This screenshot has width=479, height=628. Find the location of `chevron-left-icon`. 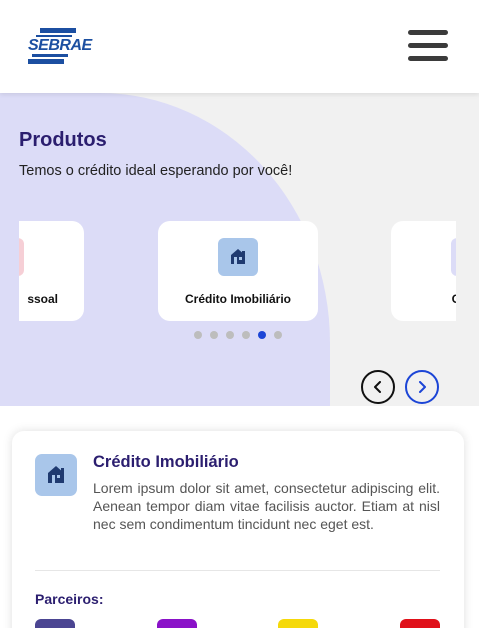

chevron-left-icon is located at coordinates (377, 387).